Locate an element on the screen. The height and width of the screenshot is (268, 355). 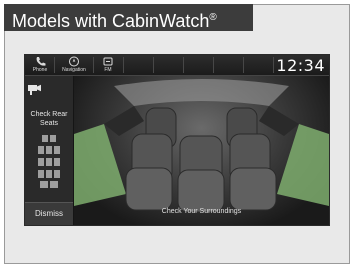
left-guide-zone is located at coordinates (100, 165).